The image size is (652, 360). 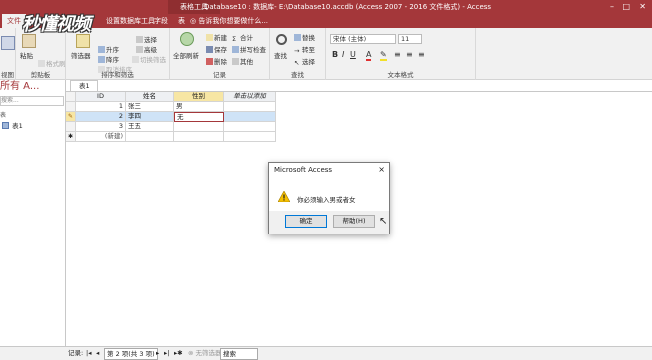 What do you see at coordinates (130, 21) in the screenshot?
I see `tab-database-tools: 设置数据库工具` at bounding box center [130, 21].